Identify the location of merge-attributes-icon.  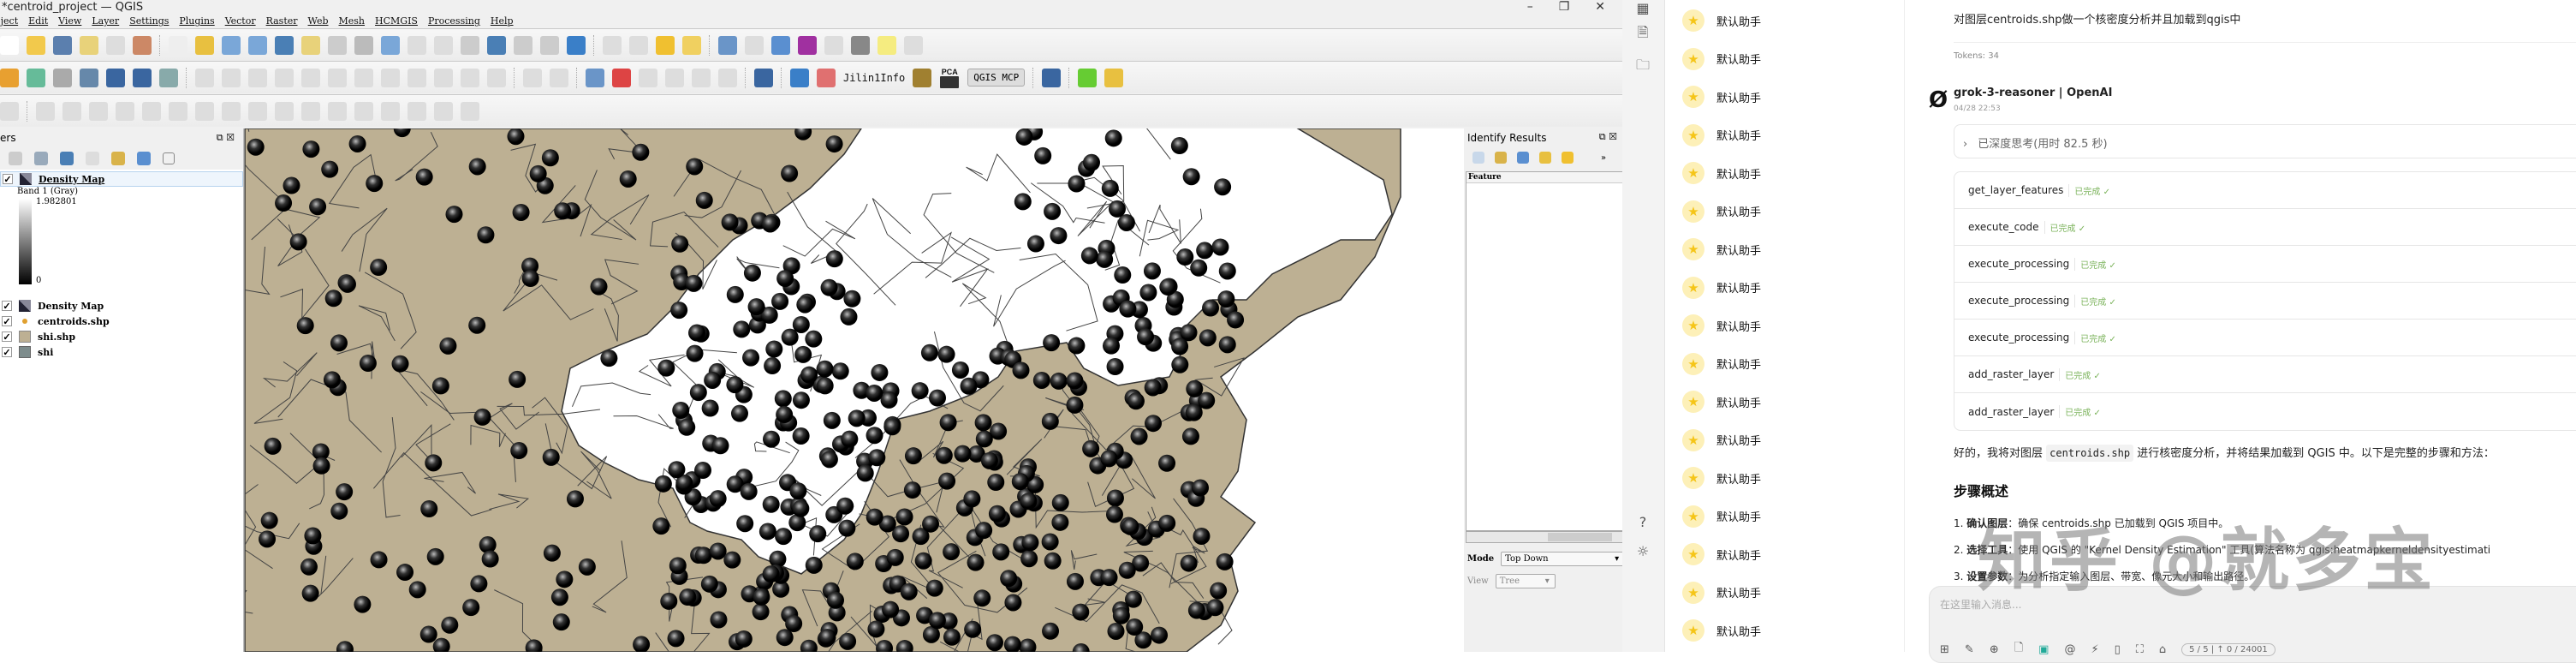
(391, 111).